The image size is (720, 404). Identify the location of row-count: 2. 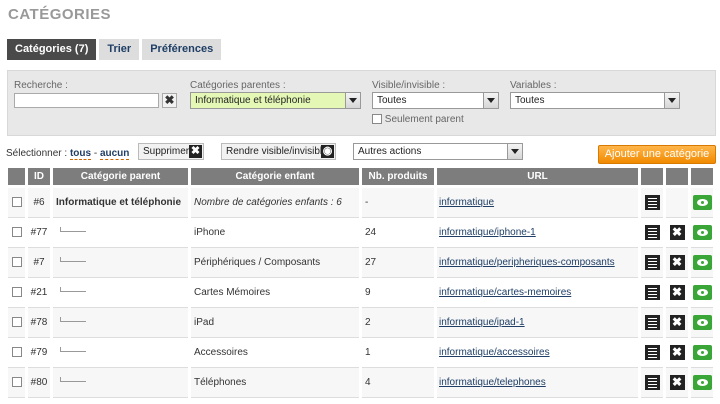
(398, 323).